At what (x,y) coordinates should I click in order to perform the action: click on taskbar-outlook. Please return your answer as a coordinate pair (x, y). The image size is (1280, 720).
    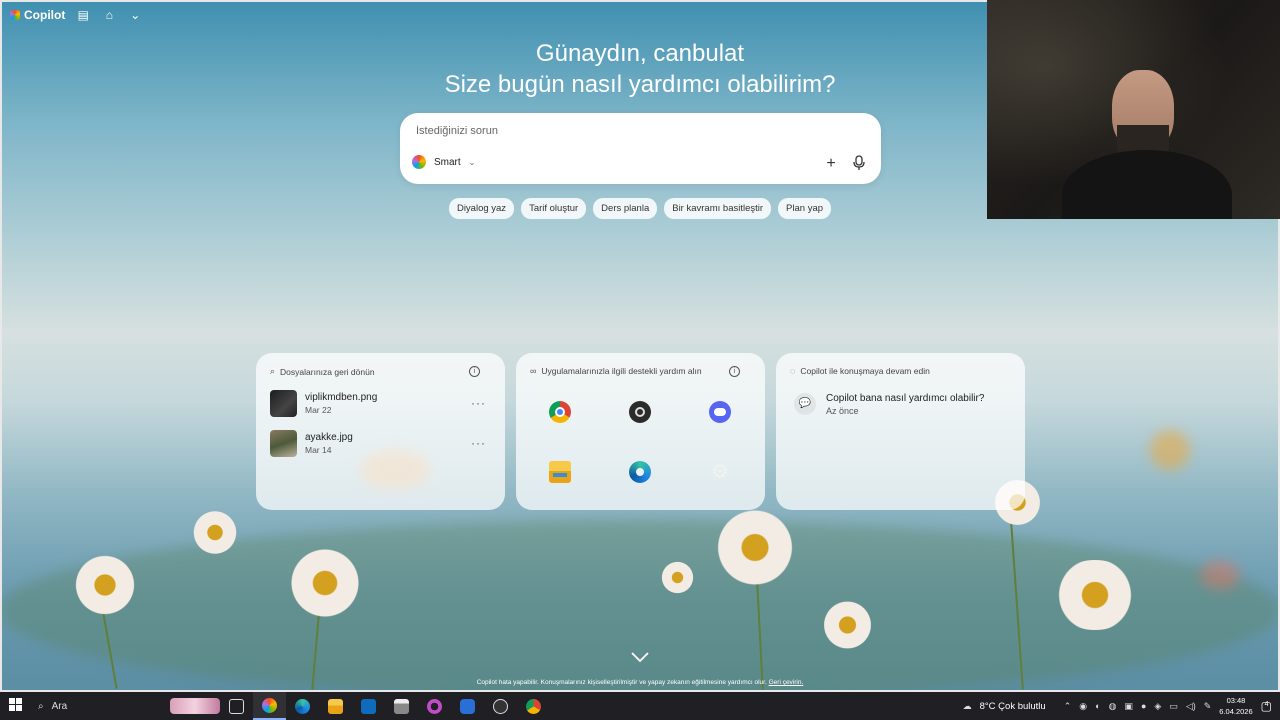
    Looking at the image, I should click on (368, 706).